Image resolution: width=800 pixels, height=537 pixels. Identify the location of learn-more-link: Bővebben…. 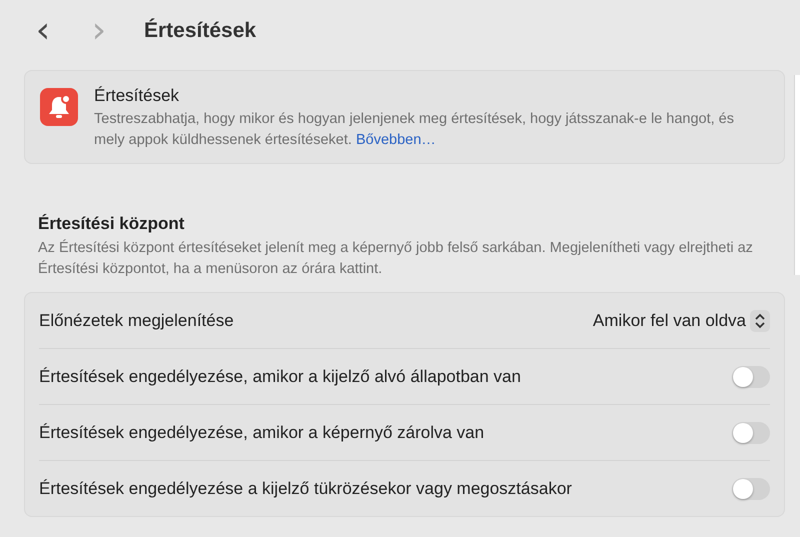
(396, 140).